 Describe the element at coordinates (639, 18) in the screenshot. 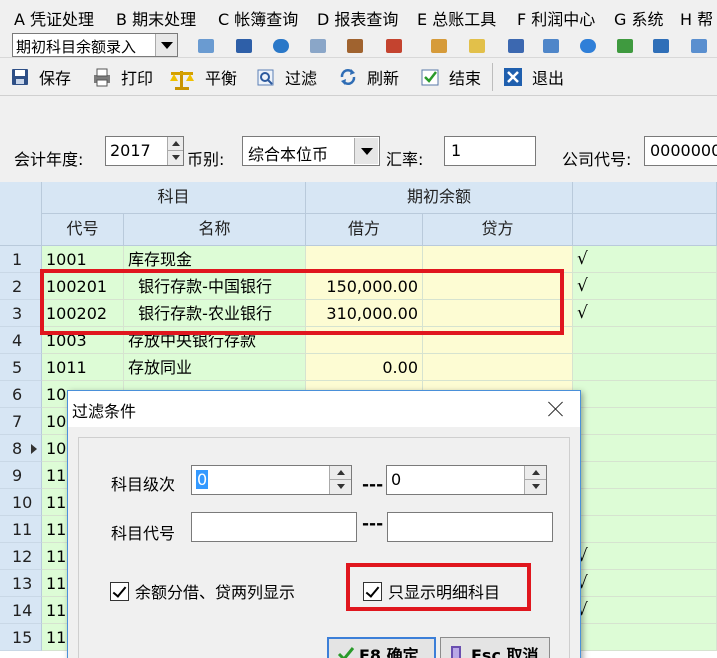

I see `menu-system: G 系统` at that location.